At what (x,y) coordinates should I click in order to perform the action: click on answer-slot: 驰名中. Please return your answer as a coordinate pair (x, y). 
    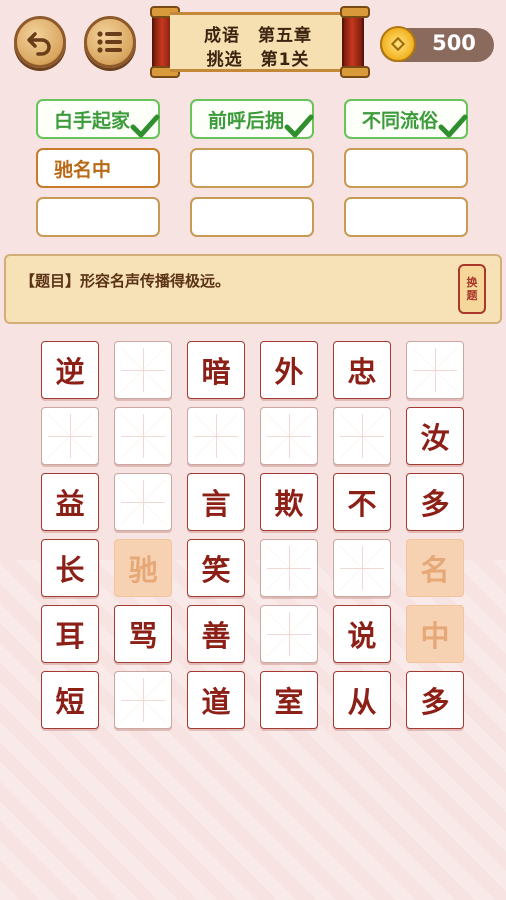
    Looking at the image, I should click on (98, 168).